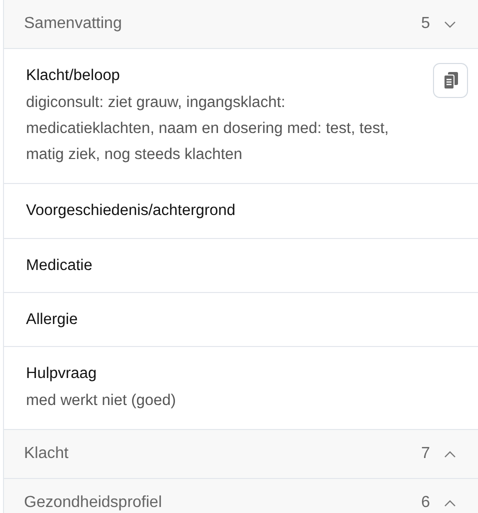 The width and height of the screenshot is (478, 513). Describe the element at coordinates (101, 401) in the screenshot. I see `item-text: med werkt niet (goed)` at that location.